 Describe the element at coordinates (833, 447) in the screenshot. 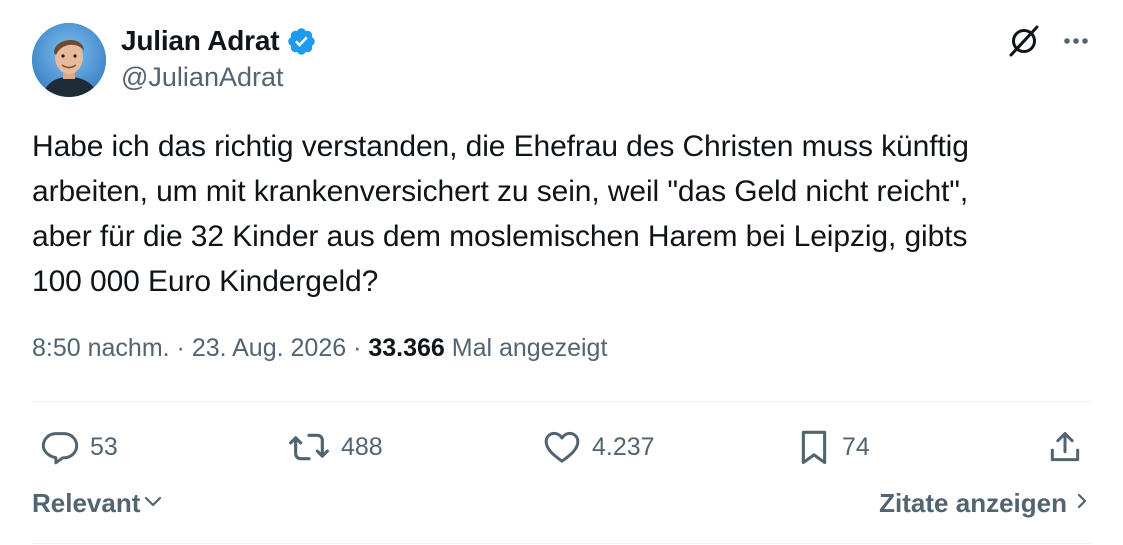

I see `bookmark-button: 74` at that location.